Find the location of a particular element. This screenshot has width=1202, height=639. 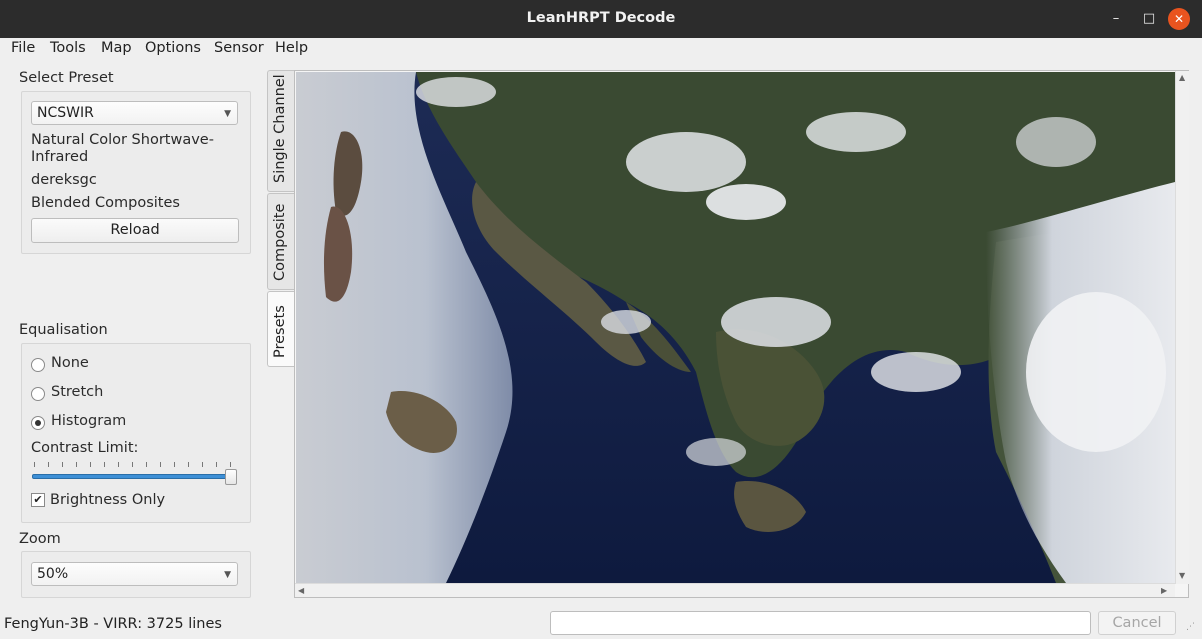

window-titlebar: LeanHRPT Decode – □ ✕ is located at coordinates (601, 19).